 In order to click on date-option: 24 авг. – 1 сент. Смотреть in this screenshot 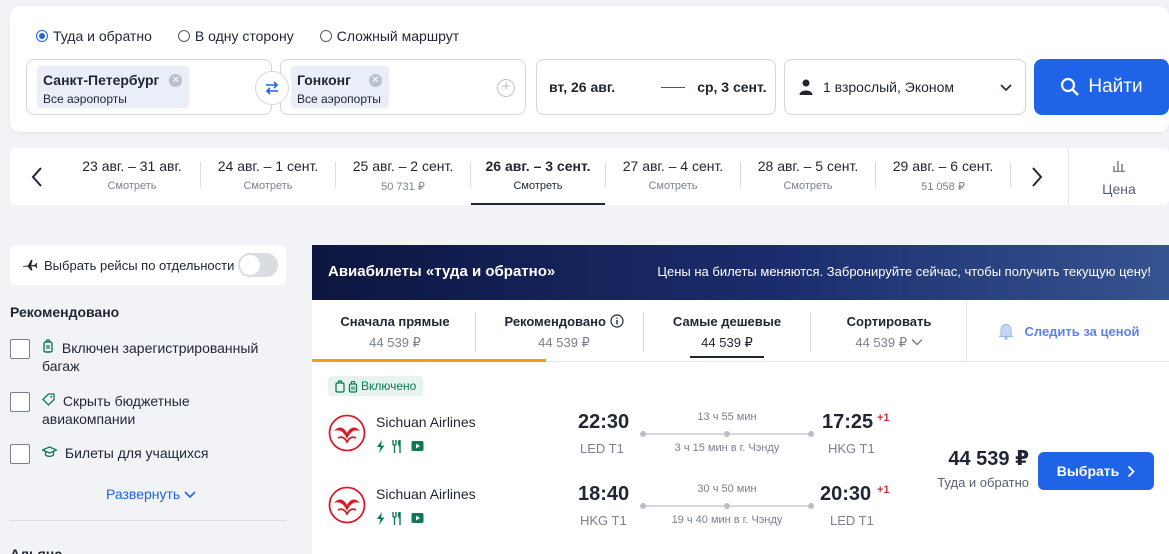, I will do `click(268, 176)`.